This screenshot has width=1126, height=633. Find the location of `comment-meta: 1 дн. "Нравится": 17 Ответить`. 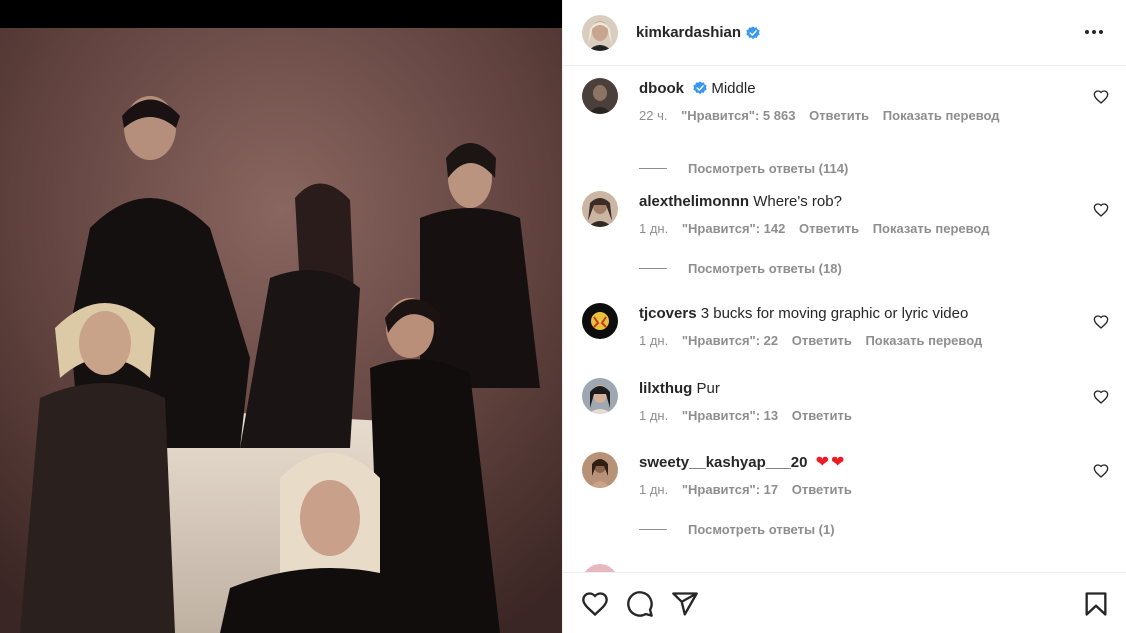

comment-meta: 1 дн. "Нравится": 17 Ответить is located at coordinates (858, 489).